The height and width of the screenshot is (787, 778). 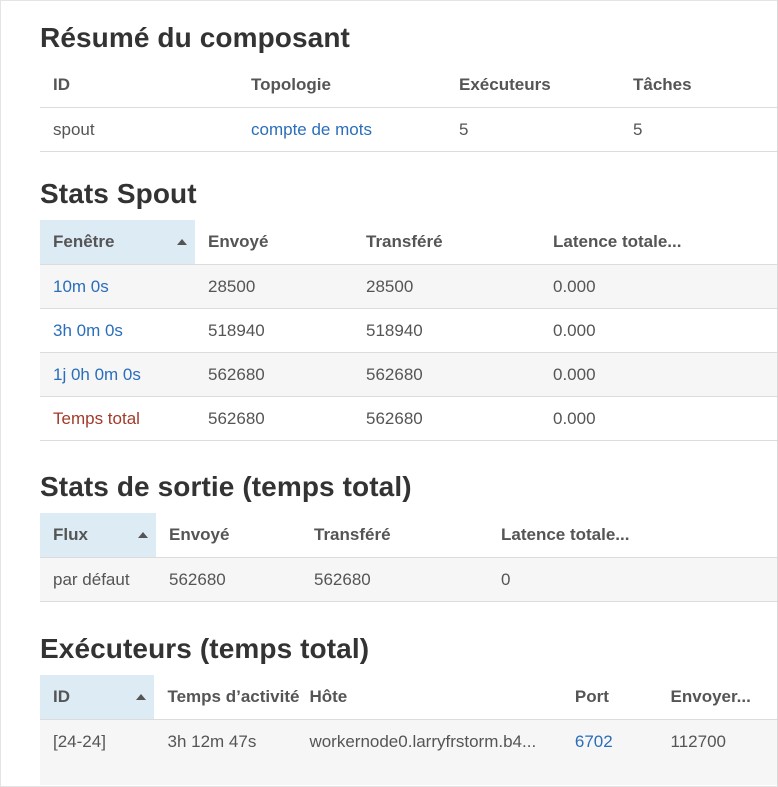 What do you see at coordinates (632, 579) in the screenshot?
I see `cell-latency: 0` at bounding box center [632, 579].